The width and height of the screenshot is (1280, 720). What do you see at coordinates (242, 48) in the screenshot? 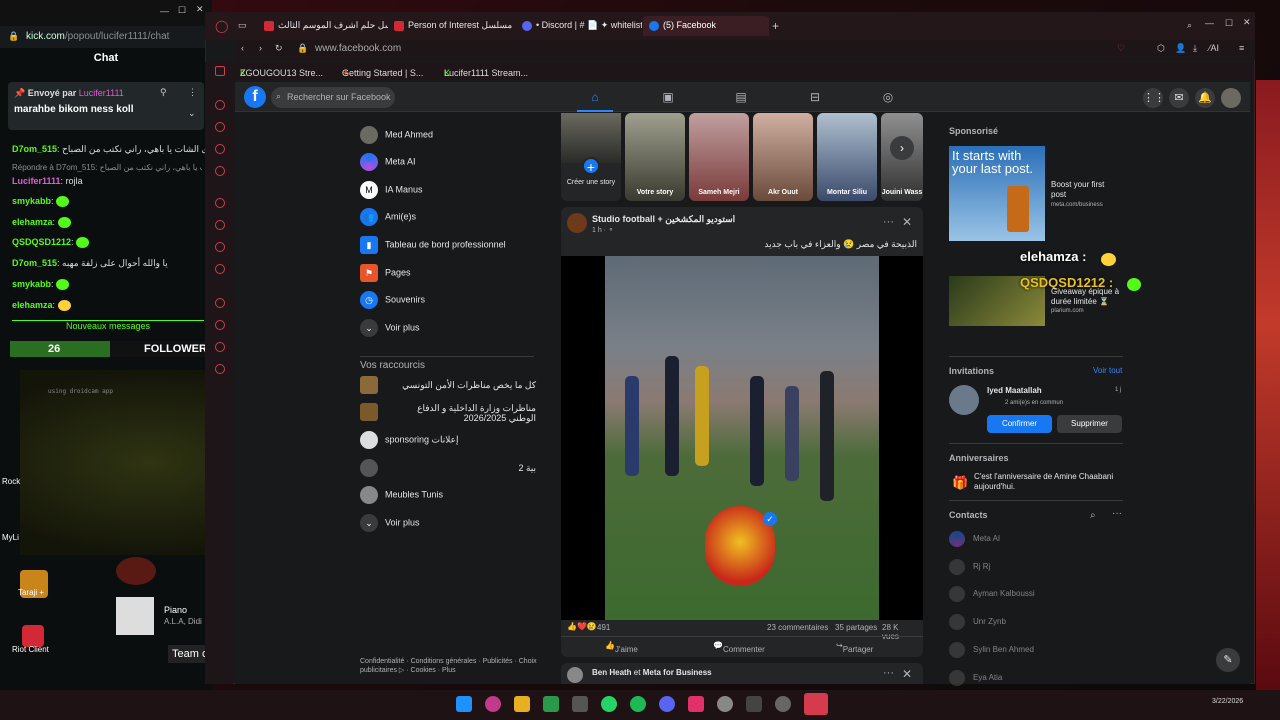
I see `back-icon: ‹` at bounding box center [242, 48].